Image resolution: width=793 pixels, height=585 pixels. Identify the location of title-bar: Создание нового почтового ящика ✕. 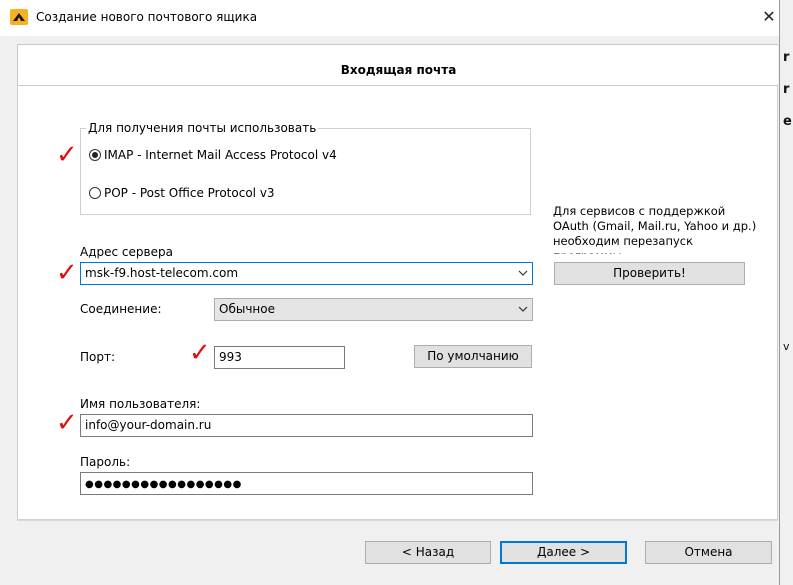
(389, 18).